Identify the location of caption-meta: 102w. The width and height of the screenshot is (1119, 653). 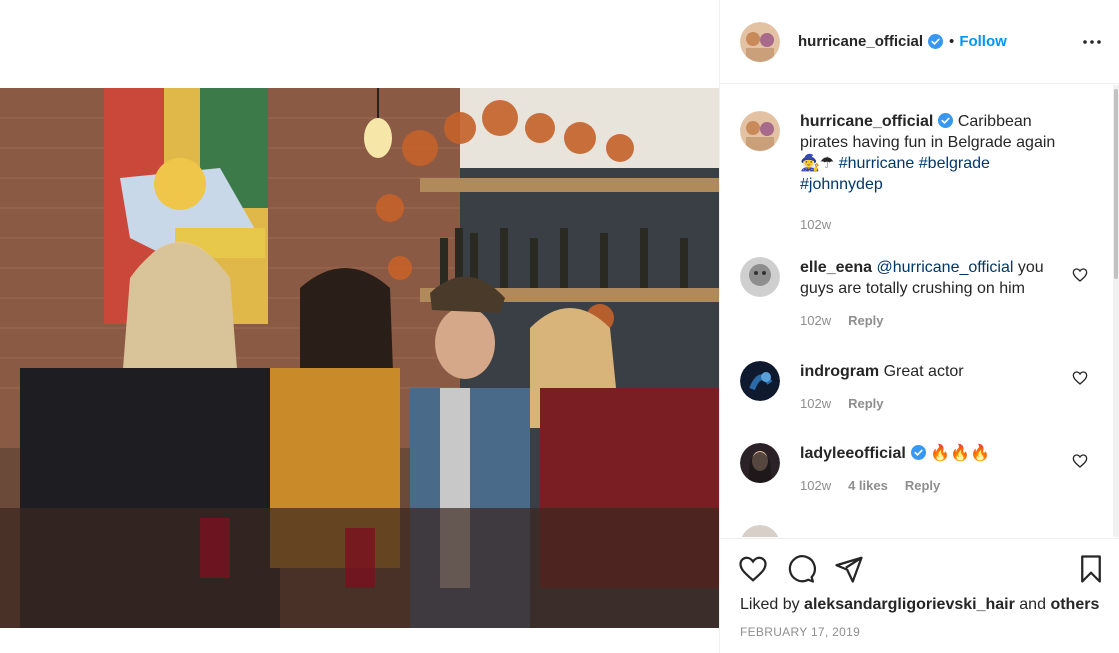
(930, 224).